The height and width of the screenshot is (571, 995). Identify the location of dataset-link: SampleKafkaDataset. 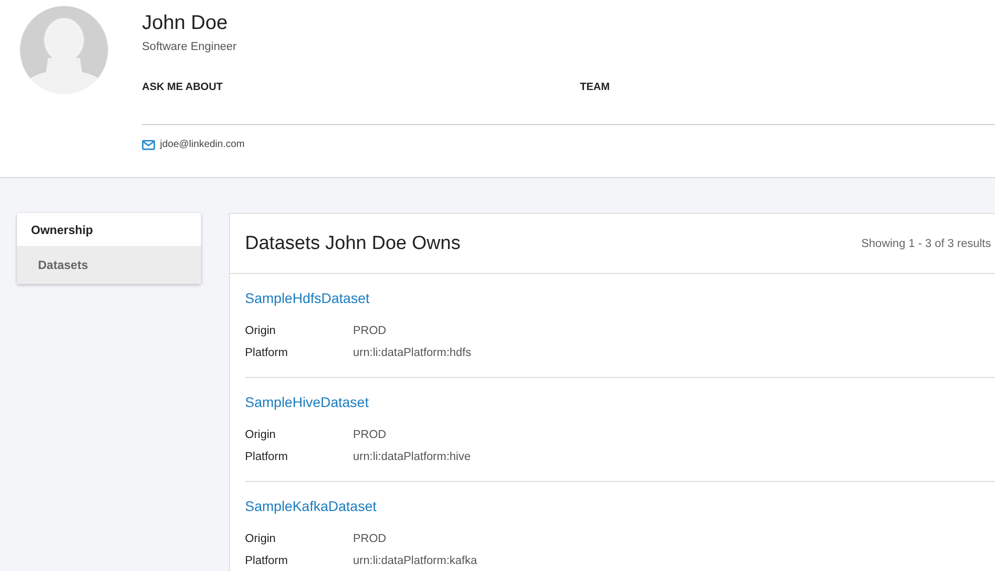
(311, 506).